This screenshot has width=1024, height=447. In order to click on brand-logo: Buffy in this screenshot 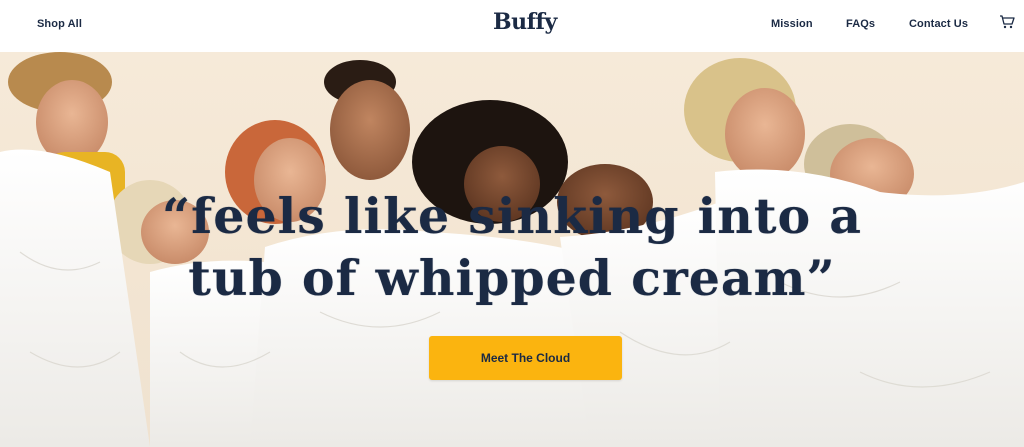, I will do `click(525, 22)`.